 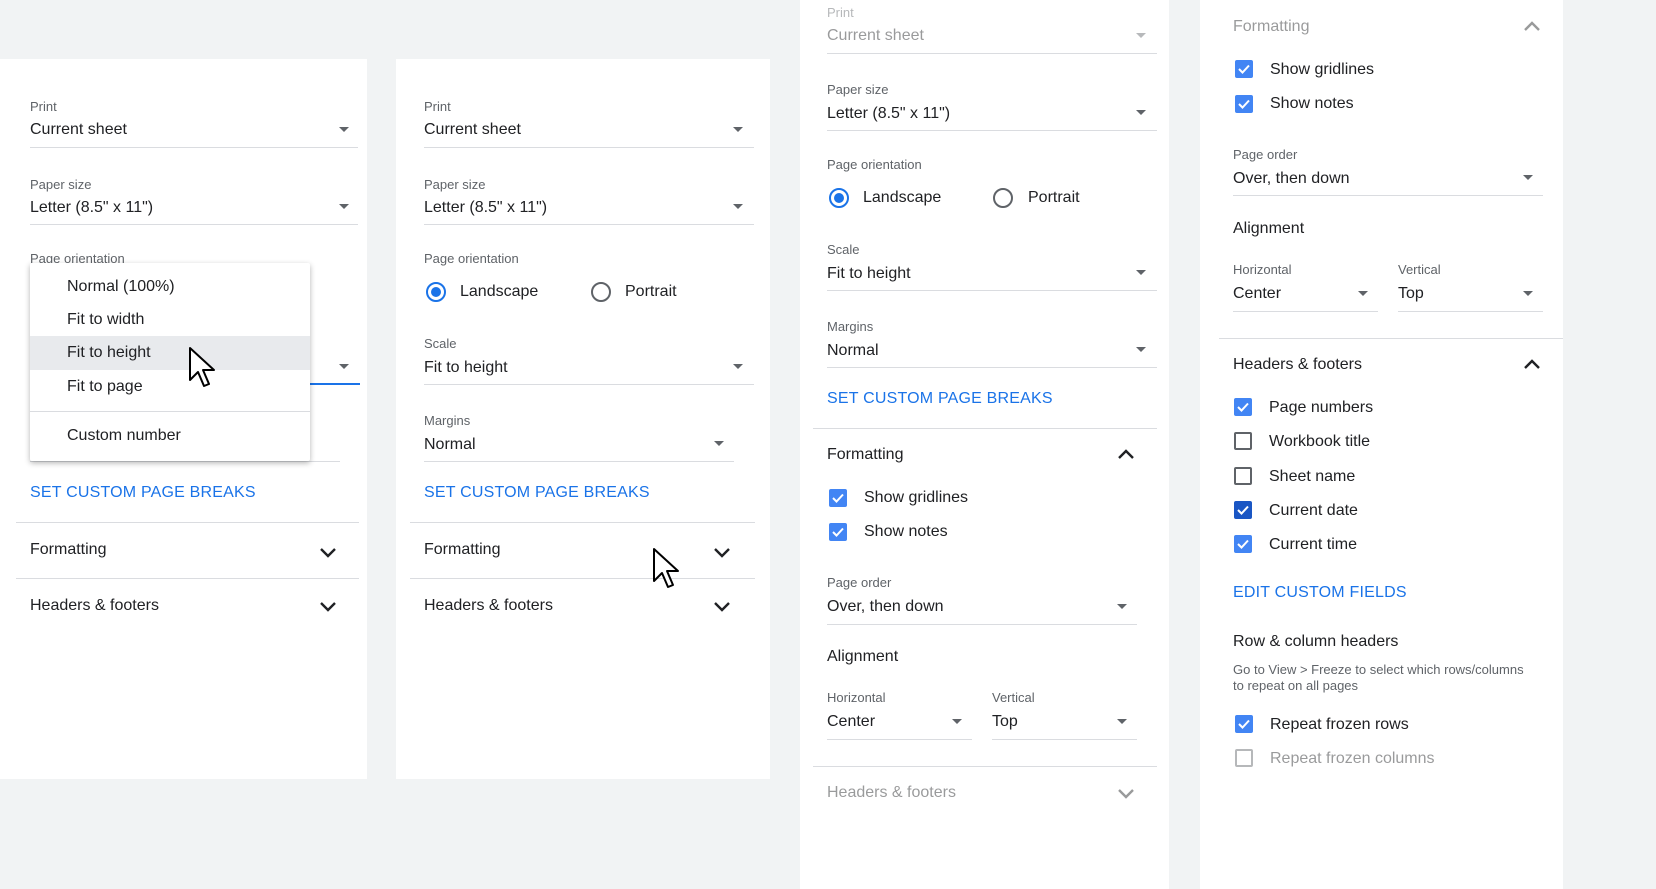 What do you see at coordinates (455, 184) in the screenshot?
I see `paper-size-label: Paper size` at bounding box center [455, 184].